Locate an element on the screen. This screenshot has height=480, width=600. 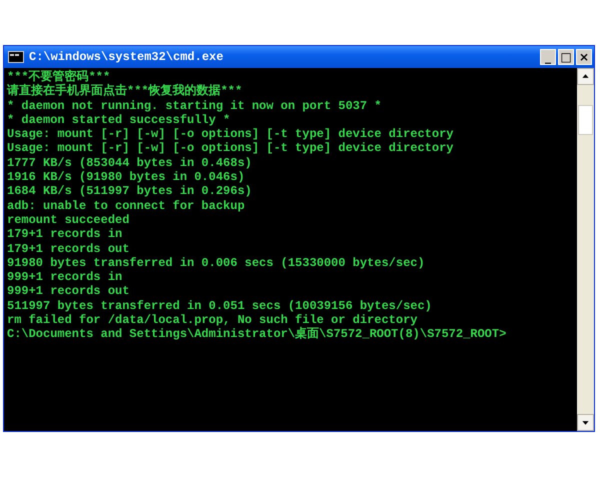
console-line: 179+1 records in is located at coordinates (64, 234).